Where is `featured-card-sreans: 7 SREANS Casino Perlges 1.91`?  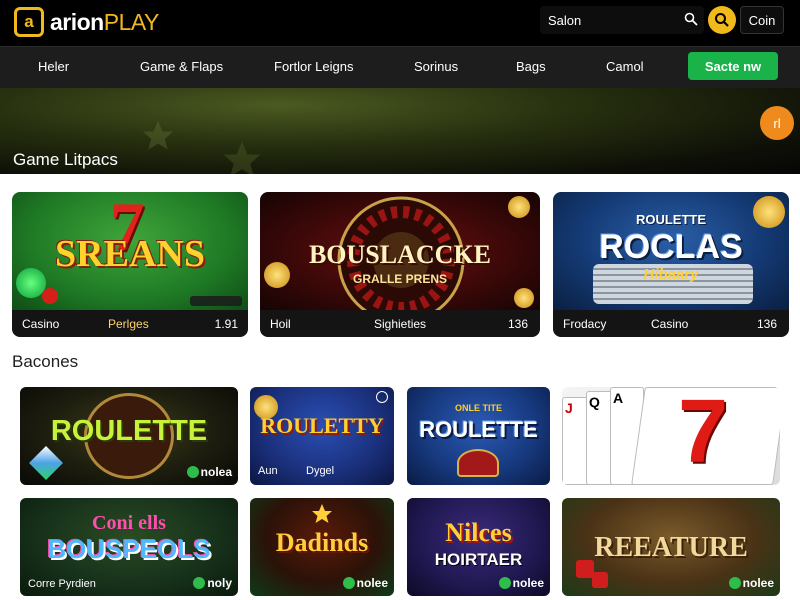
featured-card-sreans: 7 SREANS Casino Perlges 1.91 is located at coordinates (130, 264).